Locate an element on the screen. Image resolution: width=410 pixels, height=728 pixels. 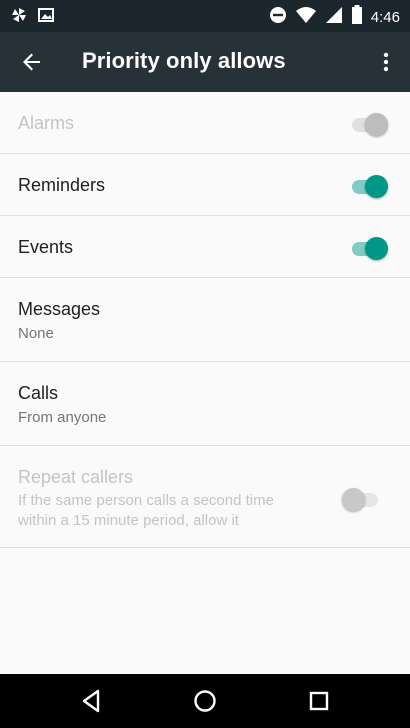
do-not-disturb-icon is located at coordinates (278, 17).